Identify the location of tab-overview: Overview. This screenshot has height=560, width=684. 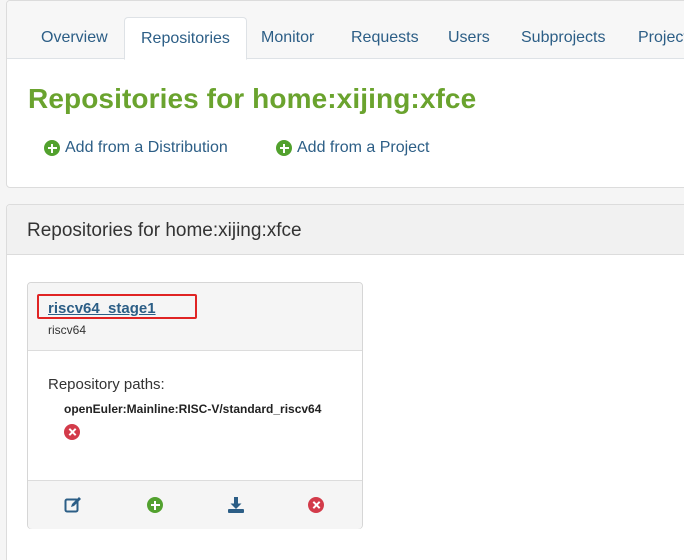
(74, 38).